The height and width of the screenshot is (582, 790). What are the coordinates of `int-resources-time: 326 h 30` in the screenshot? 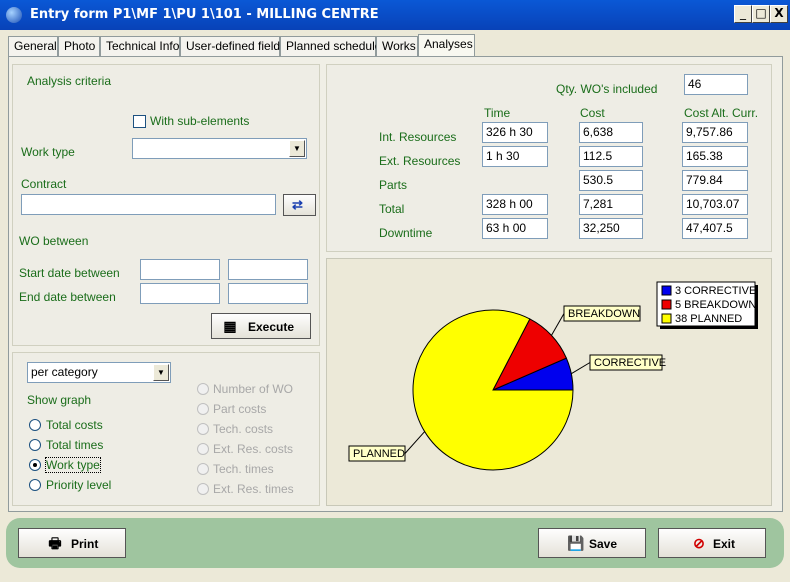 It's located at (515, 132).